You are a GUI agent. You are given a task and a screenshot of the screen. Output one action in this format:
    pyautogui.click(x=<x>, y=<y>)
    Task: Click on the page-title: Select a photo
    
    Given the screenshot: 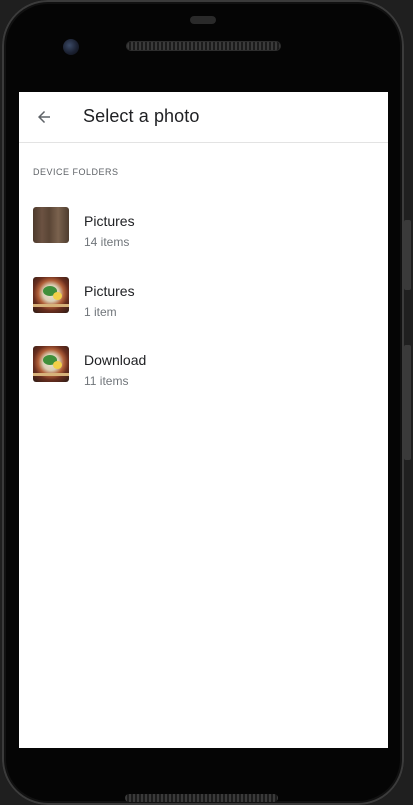 What is the action you would take?
    pyautogui.click(x=141, y=116)
    